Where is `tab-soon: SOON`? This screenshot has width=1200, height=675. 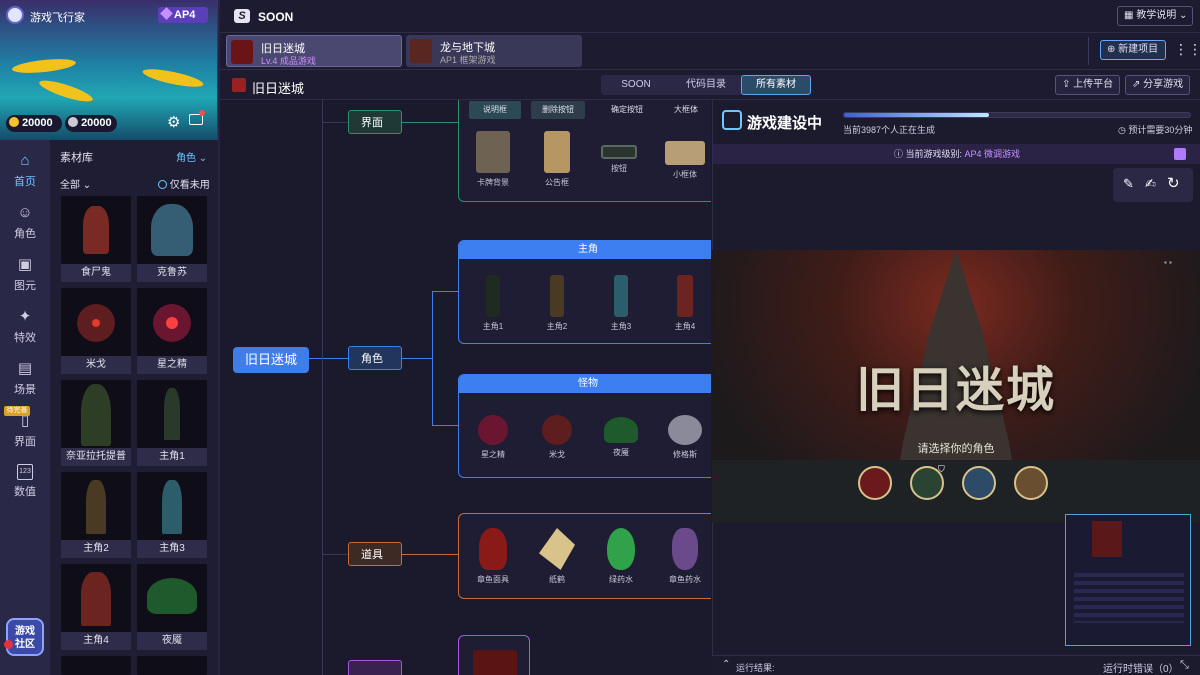 tab-soon: SOON is located at coordinates (636, 85).